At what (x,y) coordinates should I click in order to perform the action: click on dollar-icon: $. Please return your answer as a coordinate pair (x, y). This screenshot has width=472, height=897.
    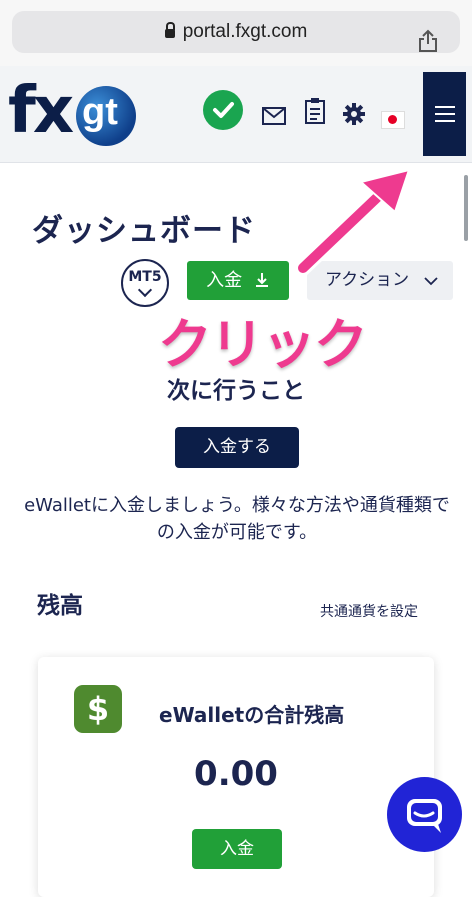
    Looking at the image, I should click on (98, 709).